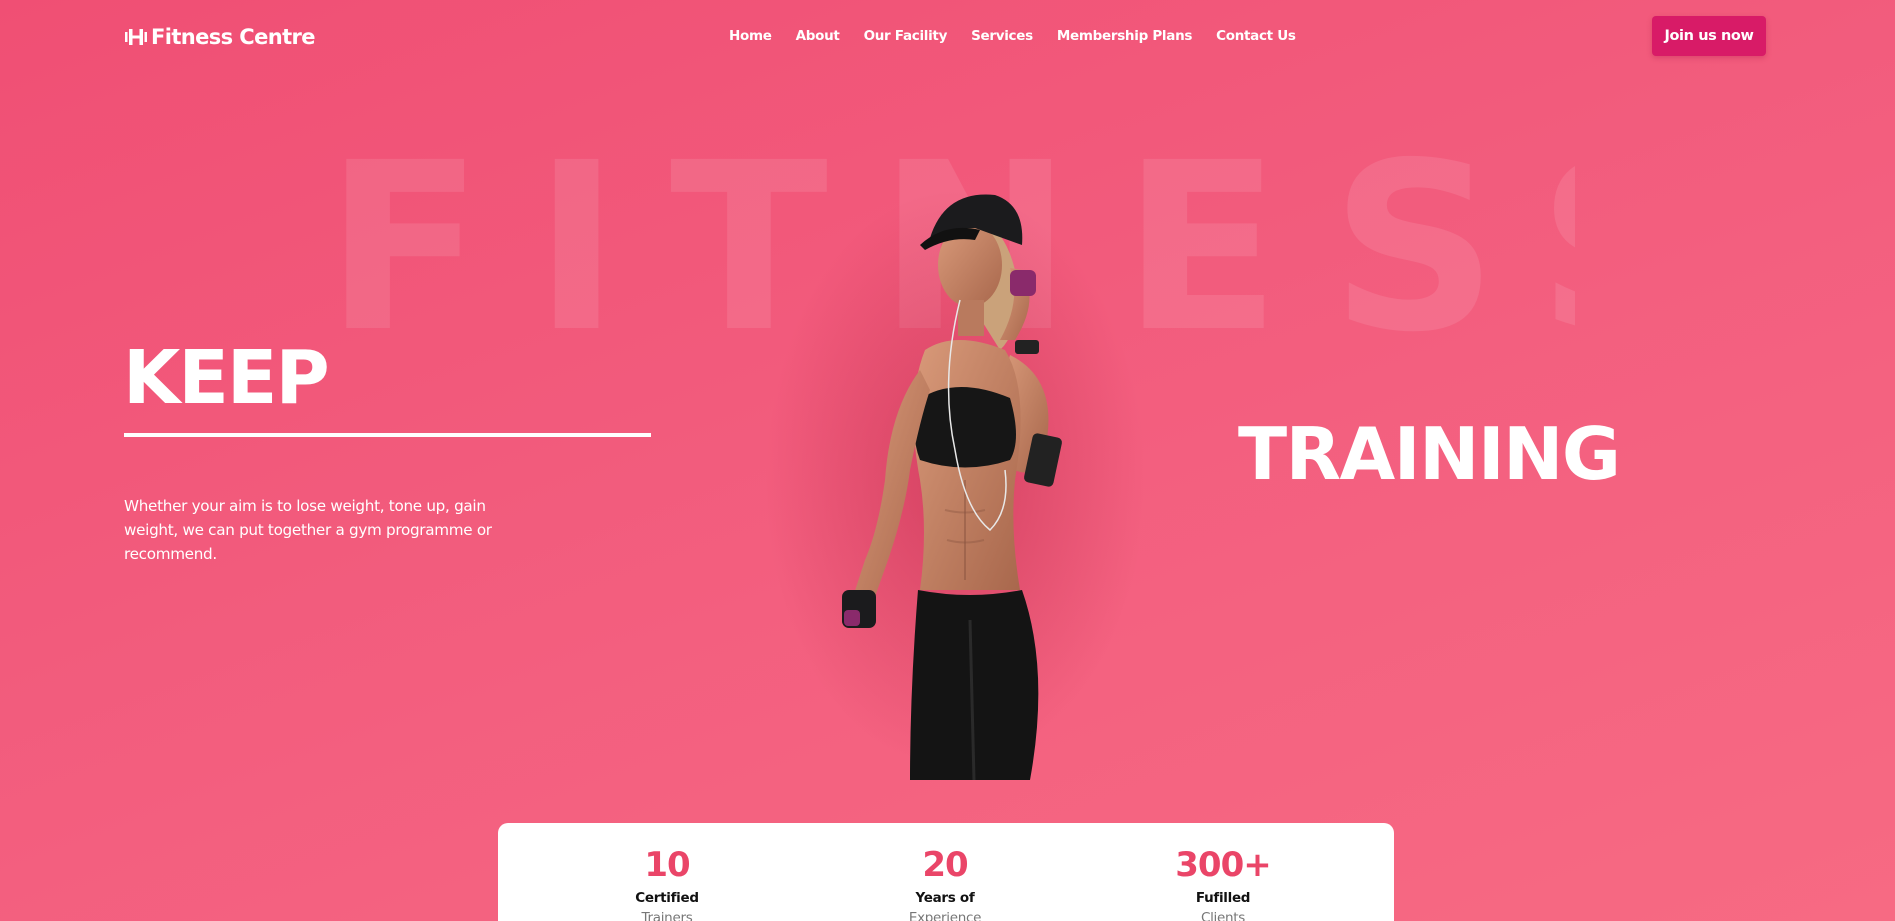  I want to click on stat-value: 20, so click(945, 865).